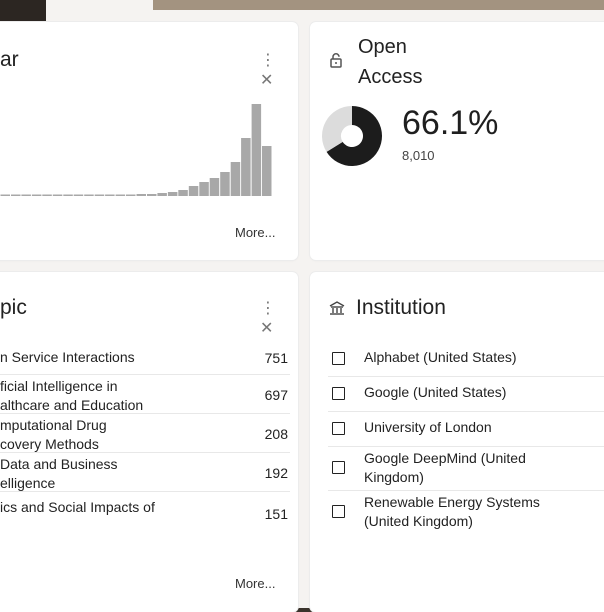  I want to click on topic-label-line: mputational Drug, so click(53, 425).